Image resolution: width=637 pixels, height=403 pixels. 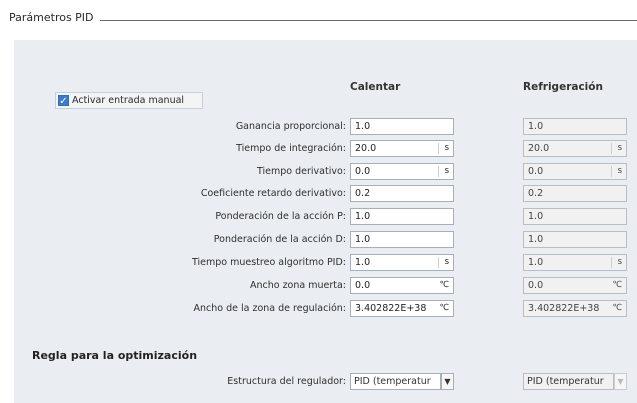 What do you see at coordinates (575, 262) in the screenshot?
I see `sample-time-cool-field: 1.0 s` at bounding box center [575, 262].